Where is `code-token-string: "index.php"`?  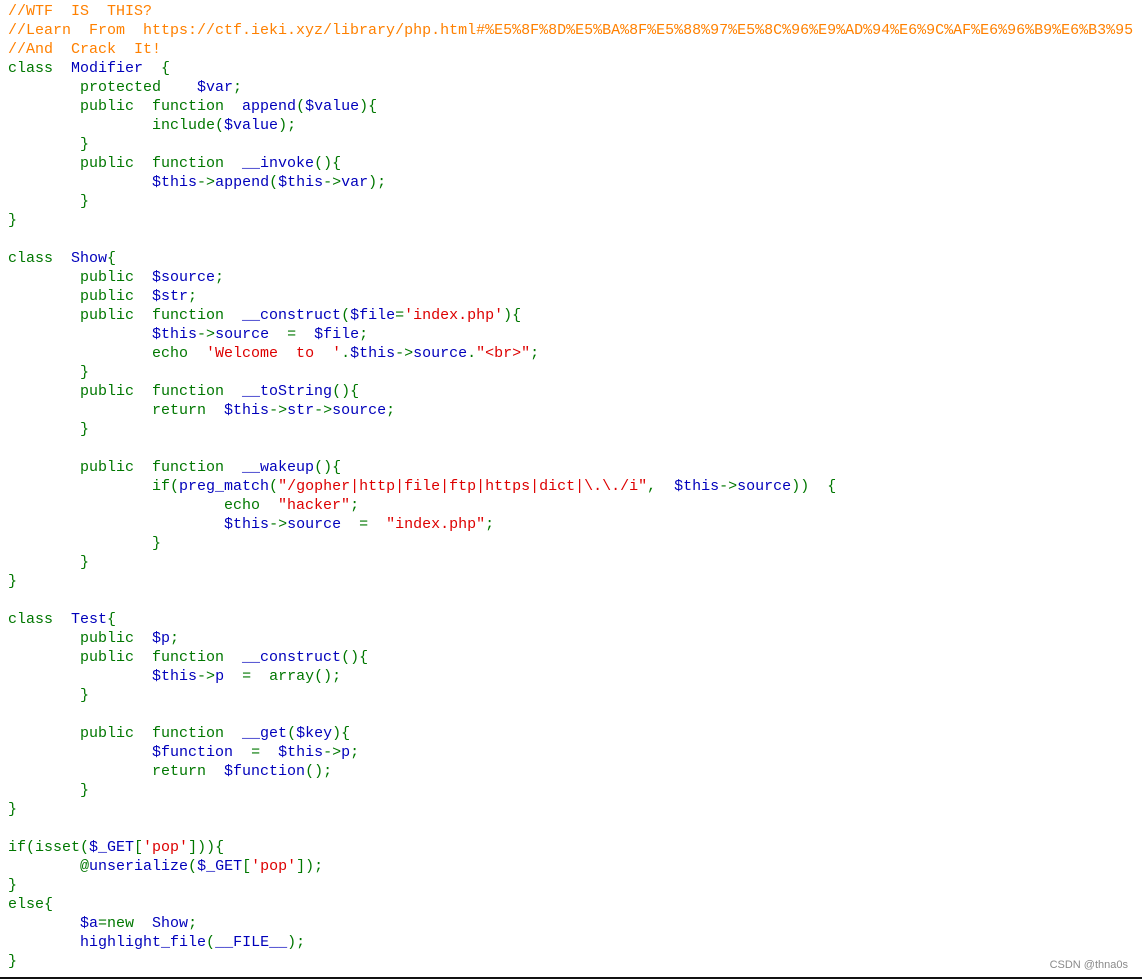 code-token-string: "index.php" is located at coordinates (436, 524).